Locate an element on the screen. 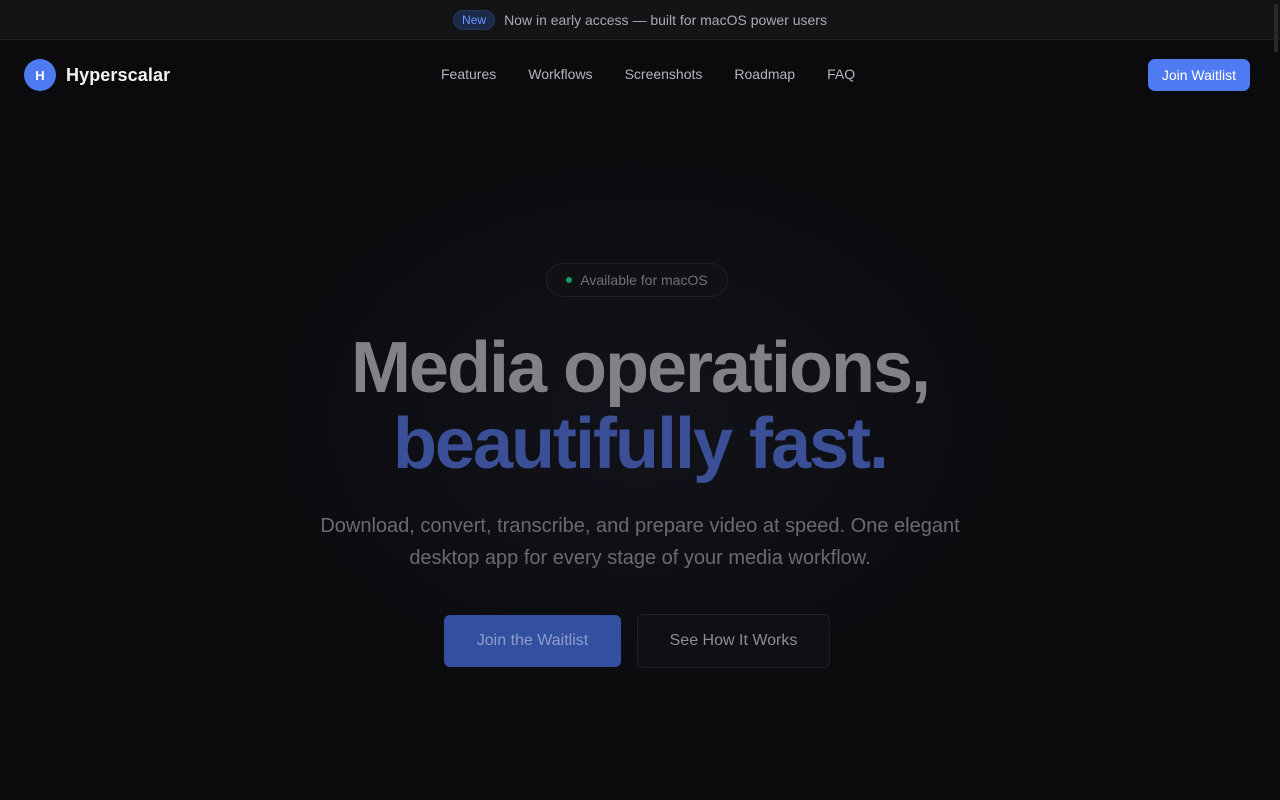 Image resolution: width=1280 pixels, height=800 pixels. logo-icon: H is located at coordinates (40, 75).